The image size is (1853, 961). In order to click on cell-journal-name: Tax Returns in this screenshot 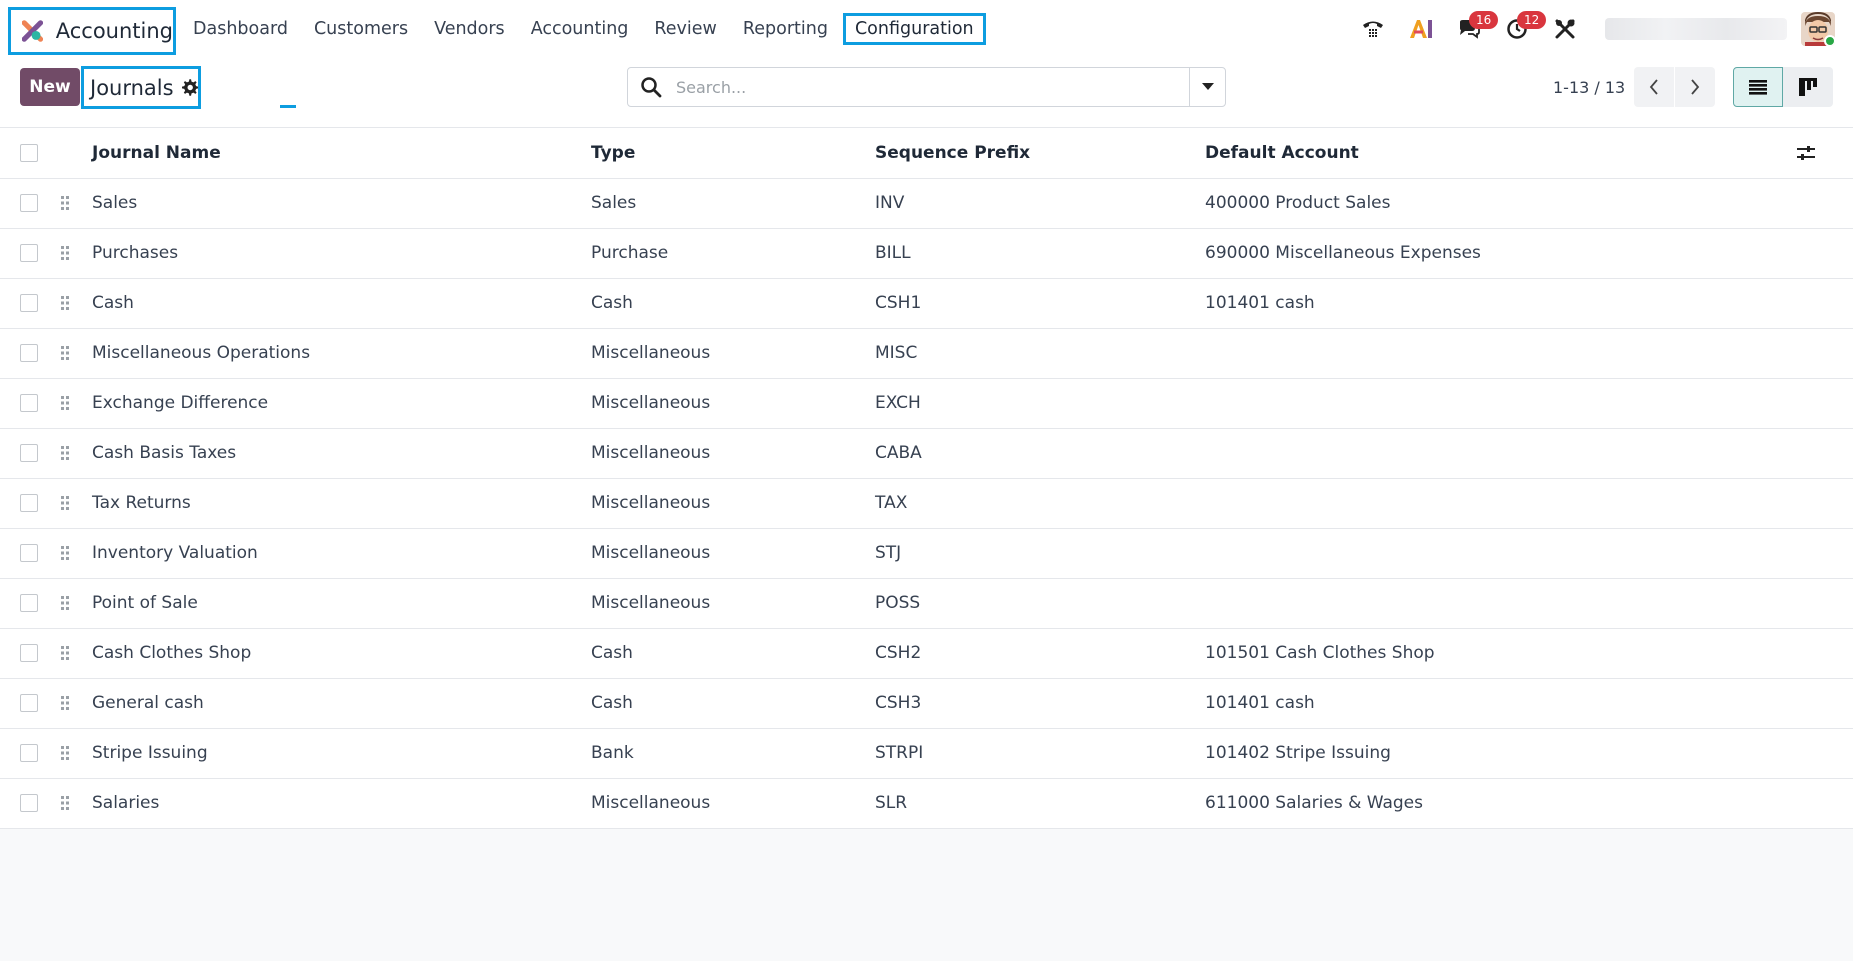, I will do `click(341, 503)`.